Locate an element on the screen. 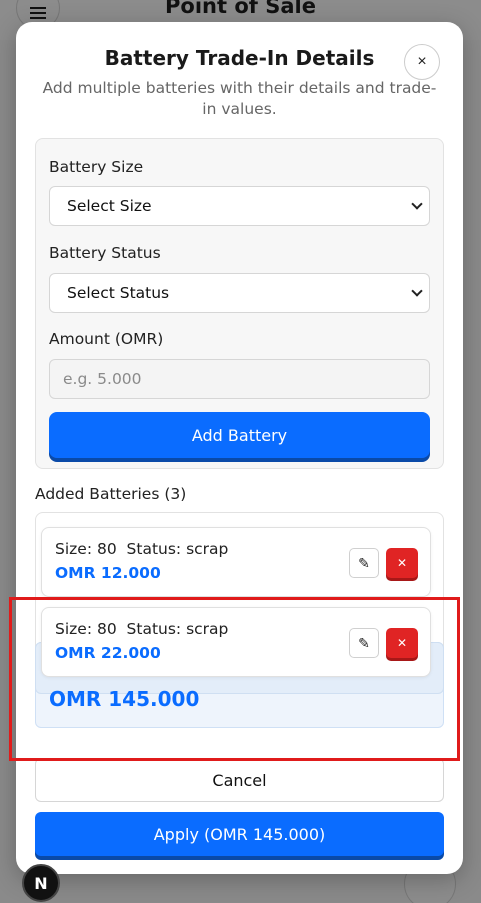 The height and width of the screenshot is (903, 481). list-item: Size: 80 Status: scrap OMR 22.000 ✎ ✕ is located at coordinates (236, 642).